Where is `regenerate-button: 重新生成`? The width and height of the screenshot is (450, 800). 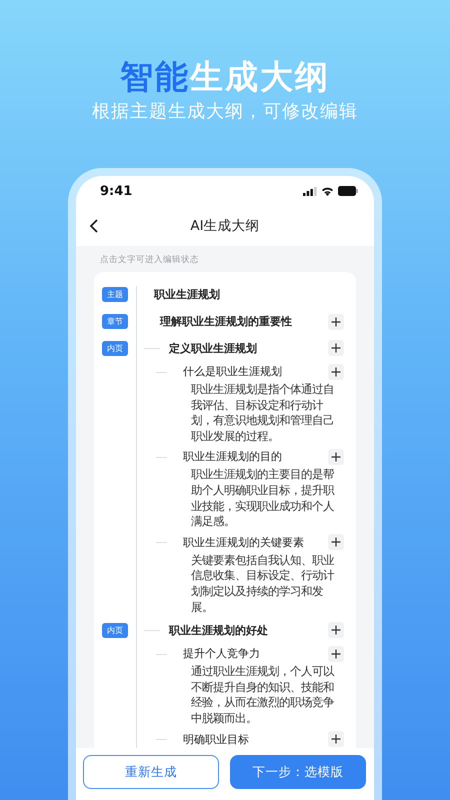 regenerate-button: 重新生成 is located at coordinates (151, 772).